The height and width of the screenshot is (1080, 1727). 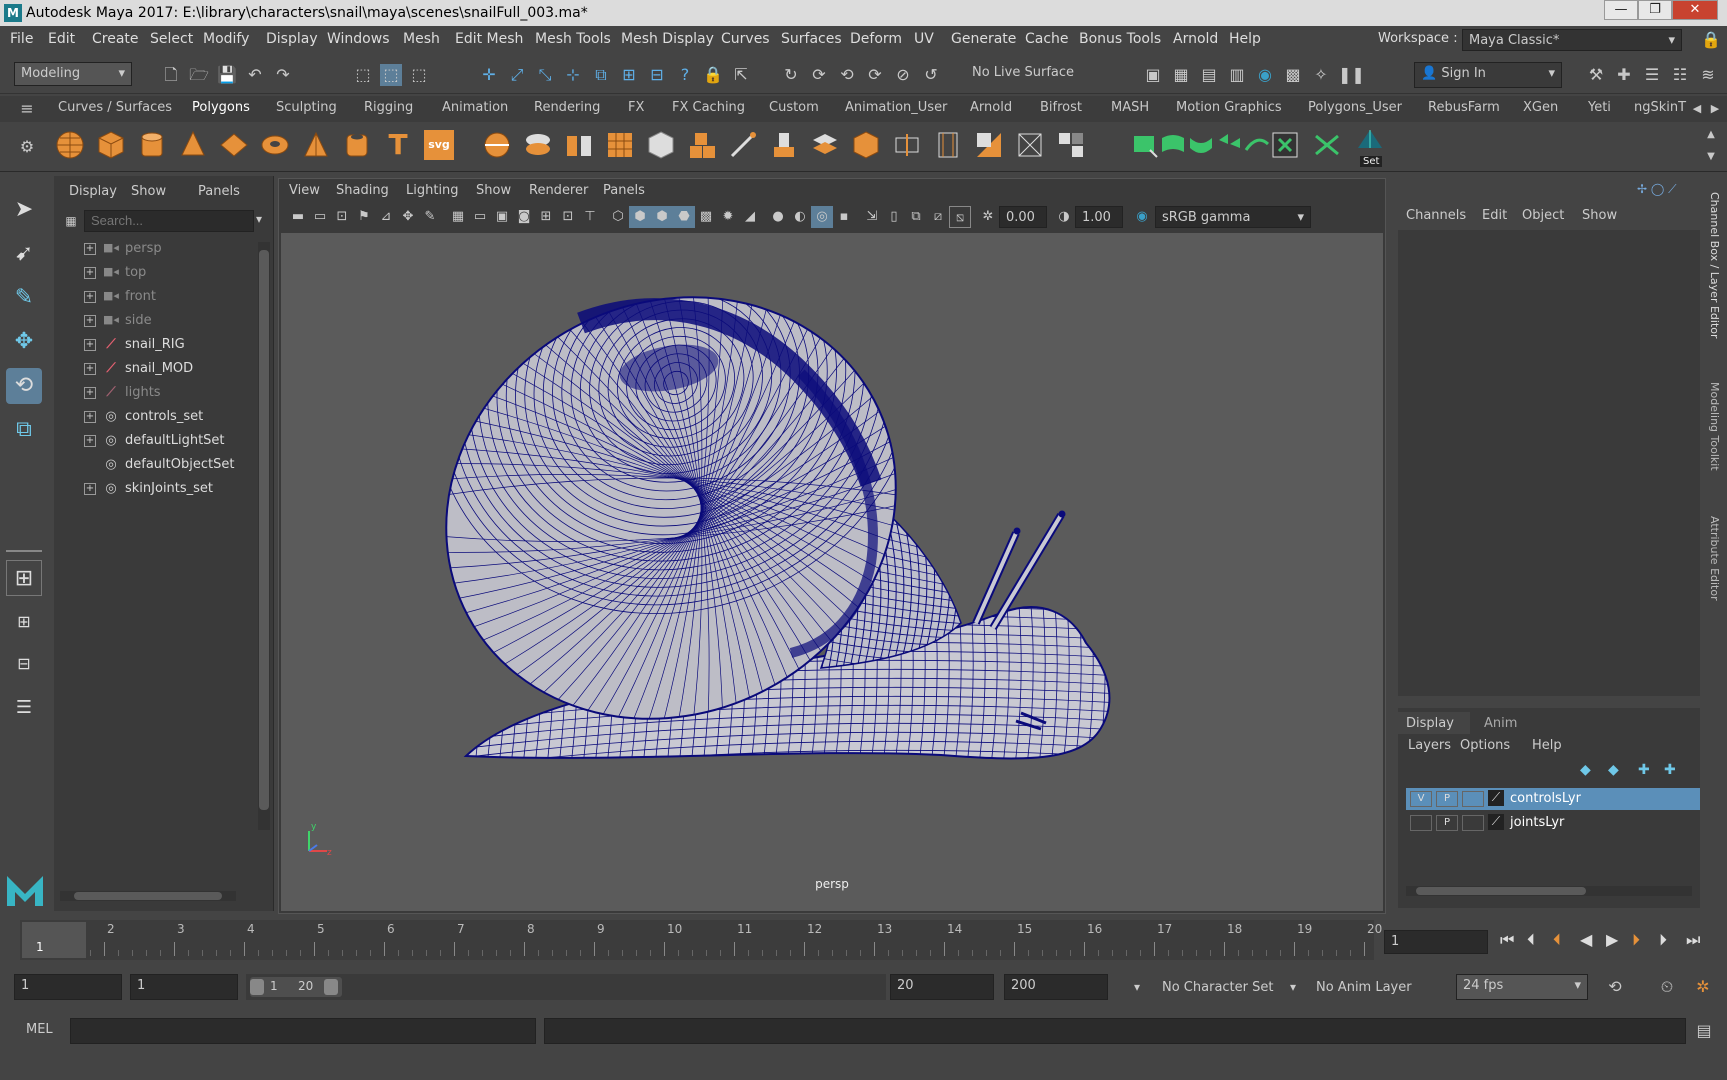 I want to click on poly-cube-icon, so click(x=111, y=145).